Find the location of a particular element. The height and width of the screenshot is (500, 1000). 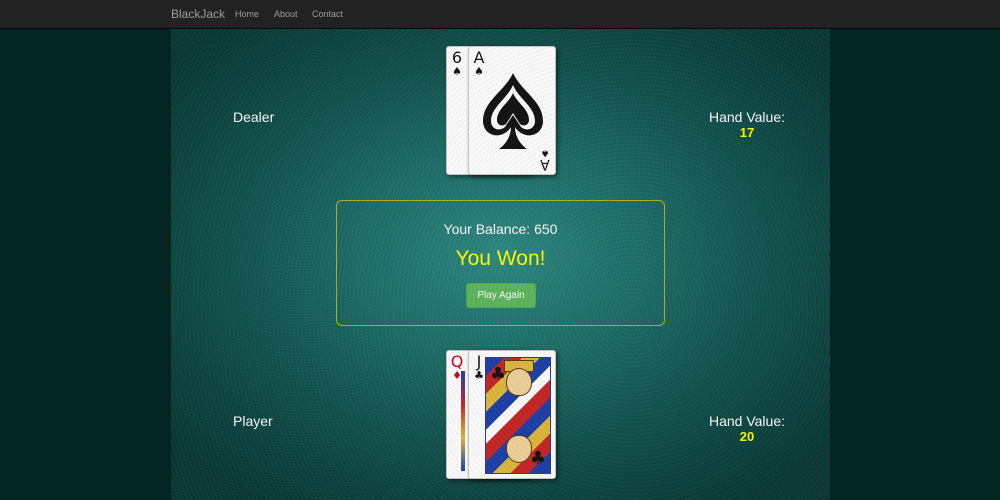

card-rank: 6 is located at coordinates (457, 57).